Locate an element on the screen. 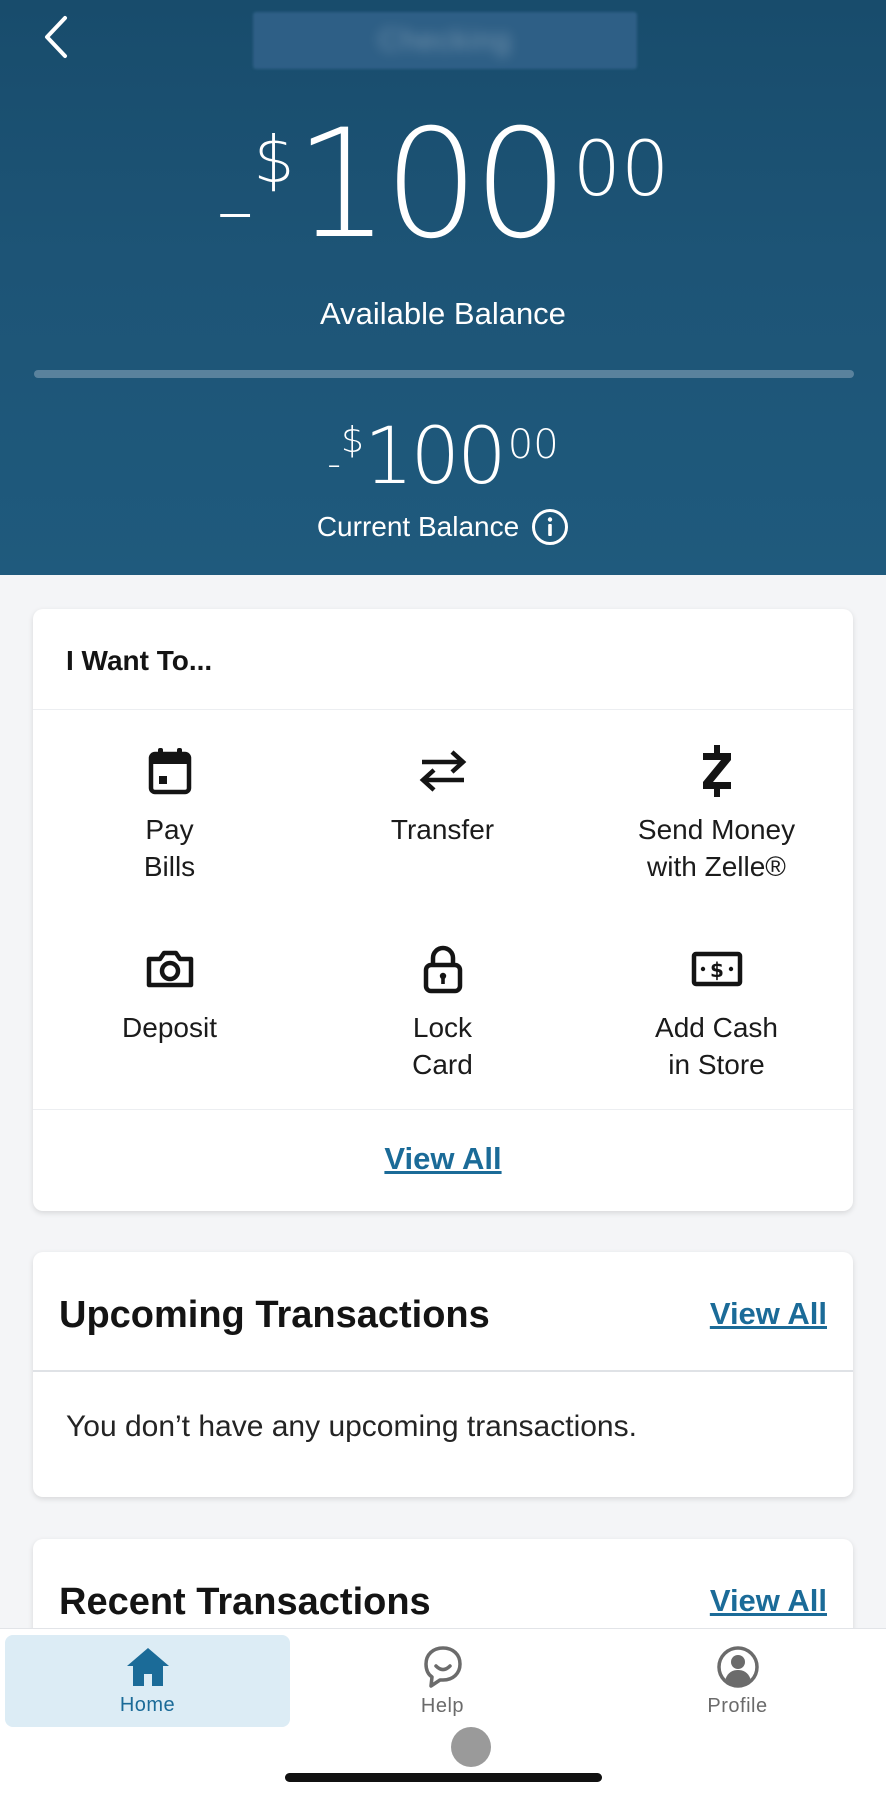  action-label: Add Cash in Store is located at coordinates (716, 1046).